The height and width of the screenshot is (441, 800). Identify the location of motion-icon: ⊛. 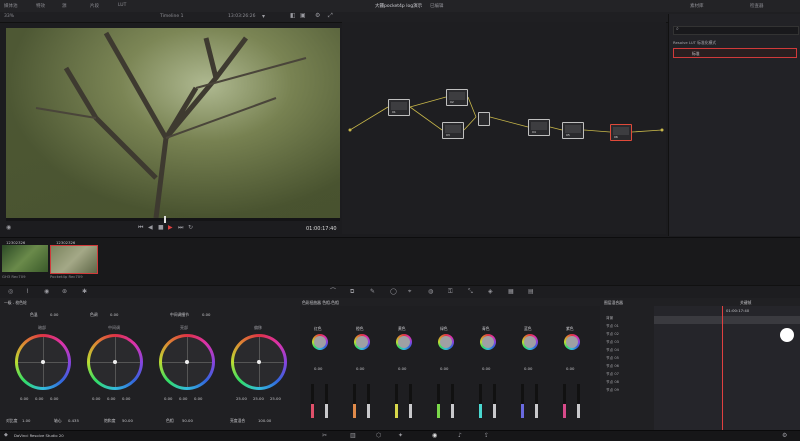
(64, 292).